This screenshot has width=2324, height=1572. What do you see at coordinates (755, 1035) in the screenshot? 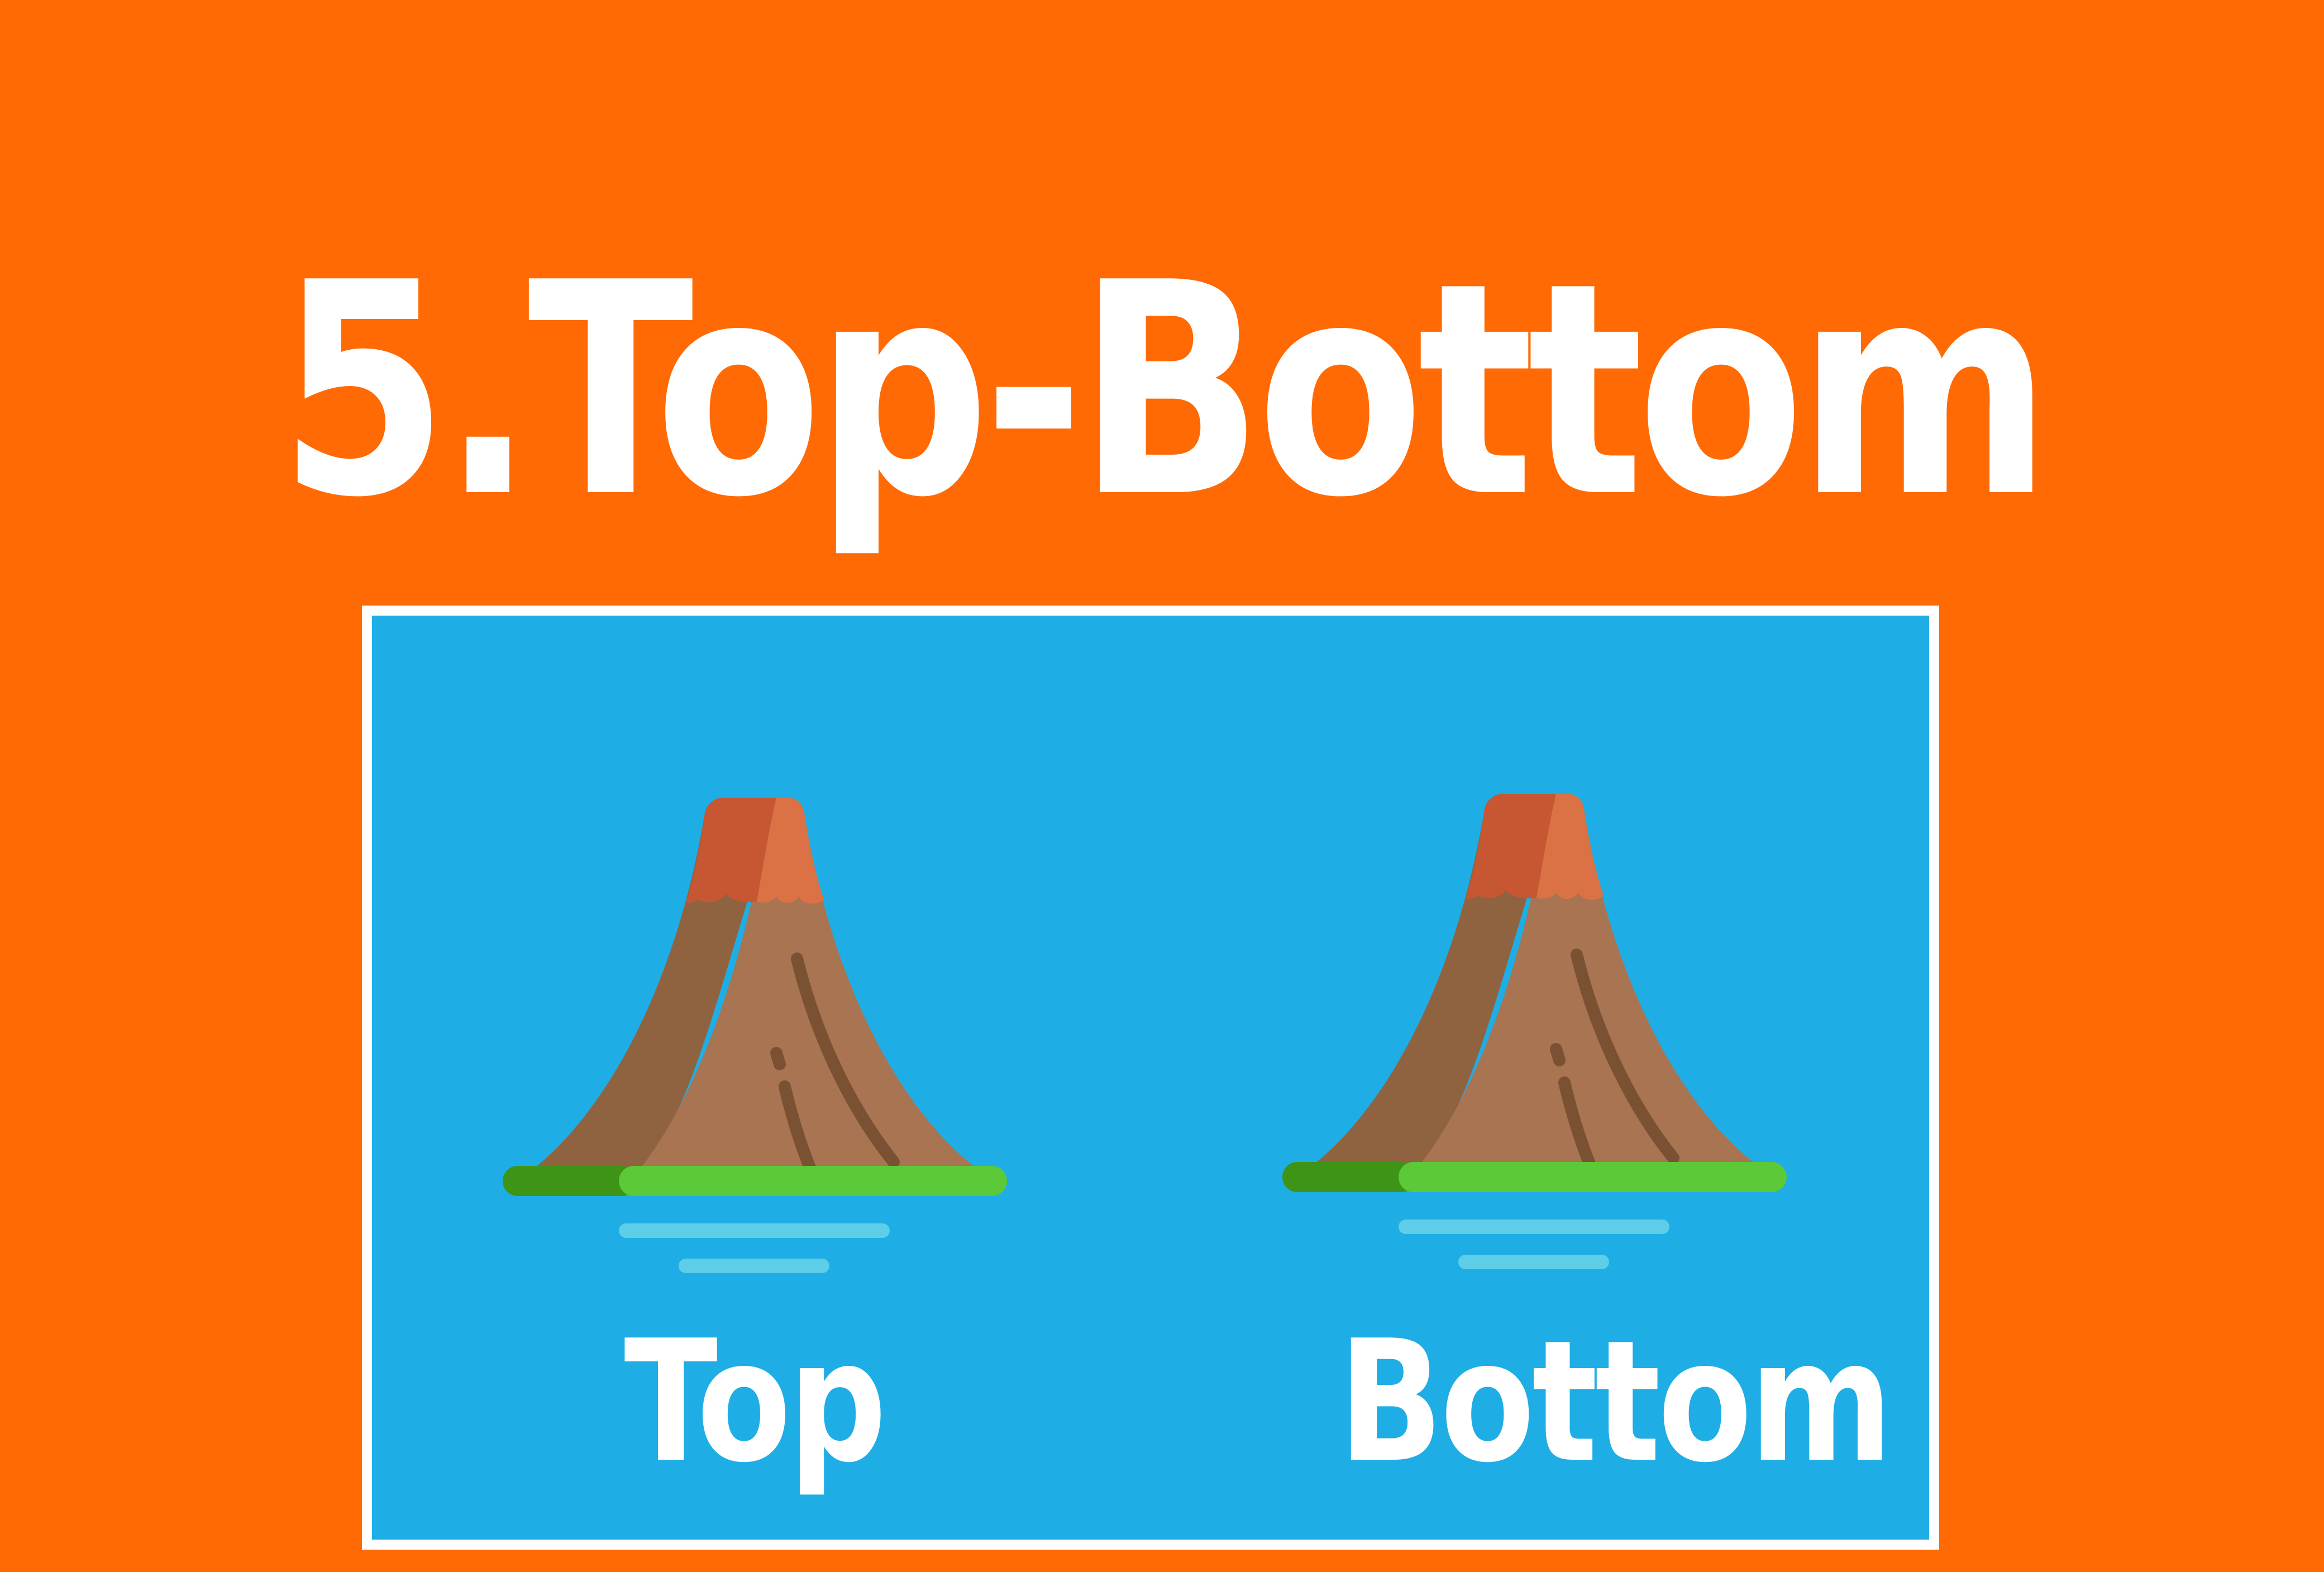
I see `volcano-left-icon` at bounding box center [755, 1035].